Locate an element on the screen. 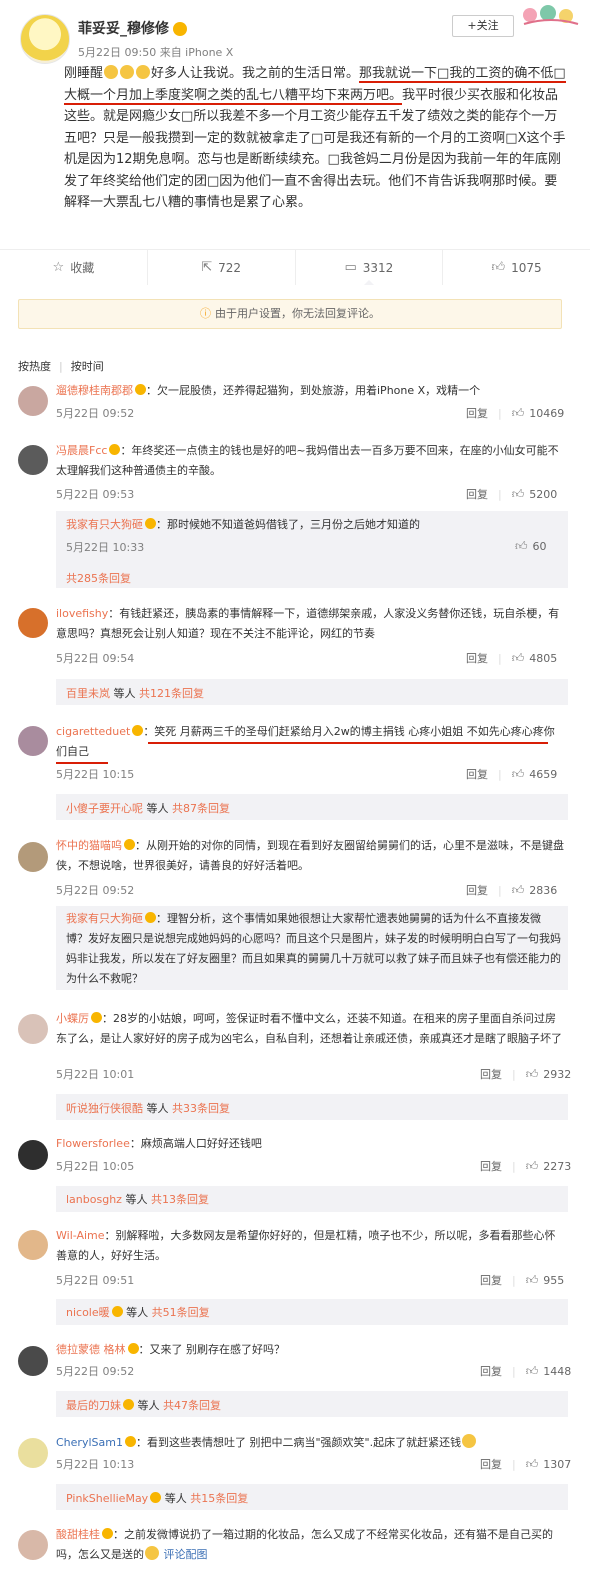  comment-author: cigaretteduet is located at coordinates (93, 731).